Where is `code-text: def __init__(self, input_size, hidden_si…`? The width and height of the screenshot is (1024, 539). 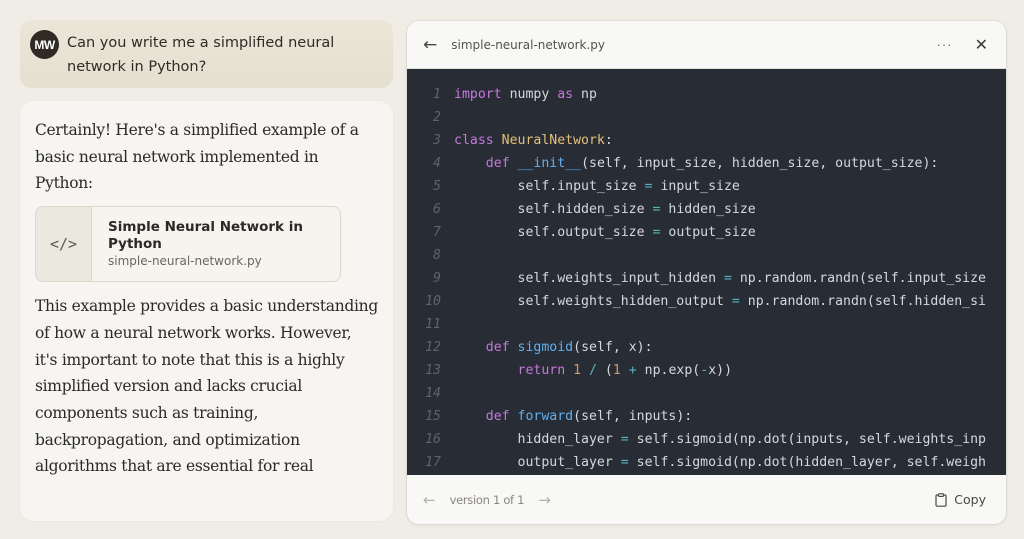 code-text: def __init__(self, input_size, hidden_si… is located at coordinates (696, 163).